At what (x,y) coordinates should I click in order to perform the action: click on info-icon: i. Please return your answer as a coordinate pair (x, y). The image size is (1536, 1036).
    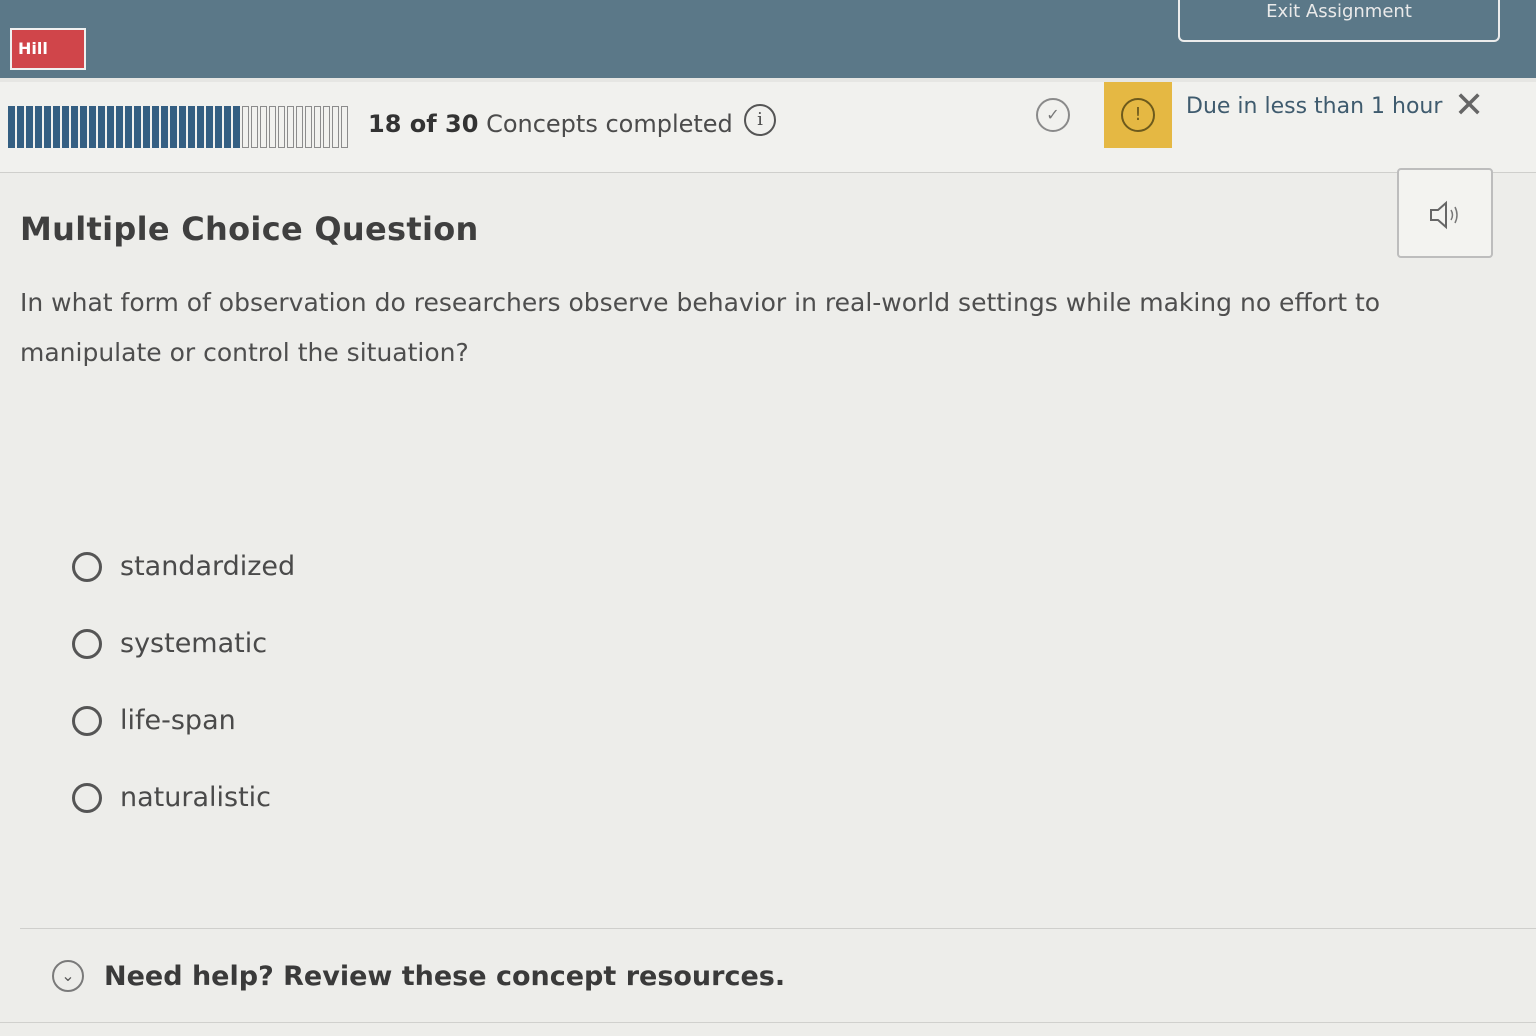
    Looking at the image, I should click on (760, 120).